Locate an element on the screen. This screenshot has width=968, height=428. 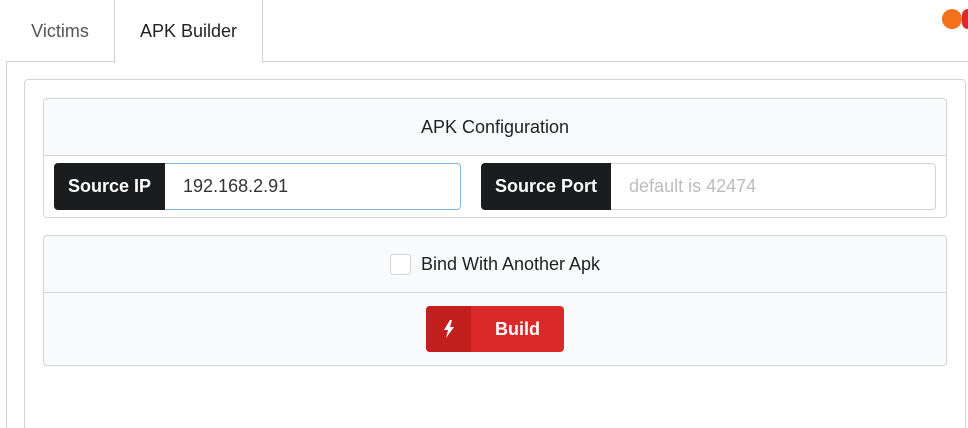
tab-victims: Victims is located at coordinates (60, 31).